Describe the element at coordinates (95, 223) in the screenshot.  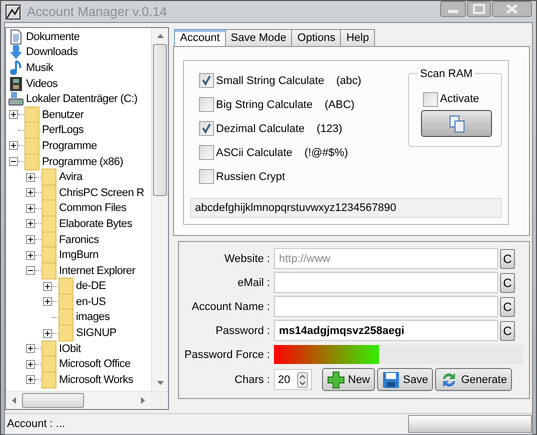
I see `tree-item: Elaborate Bytes` at that location.